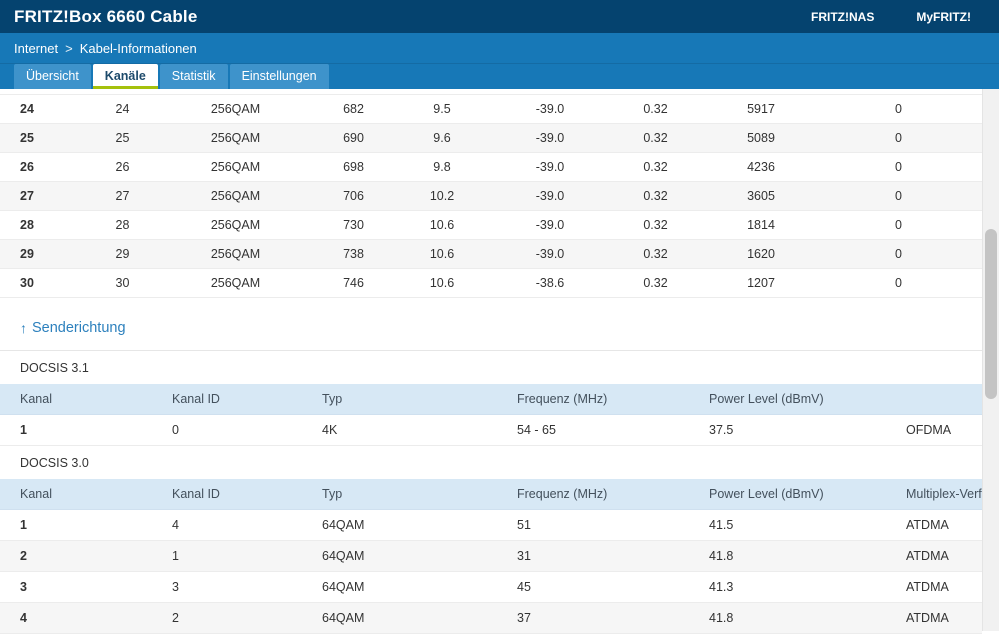 The image size is (999, 634). Describe the element at coordinates (353, 196) in the screenshot. I see `table-cell: 706` at that location.